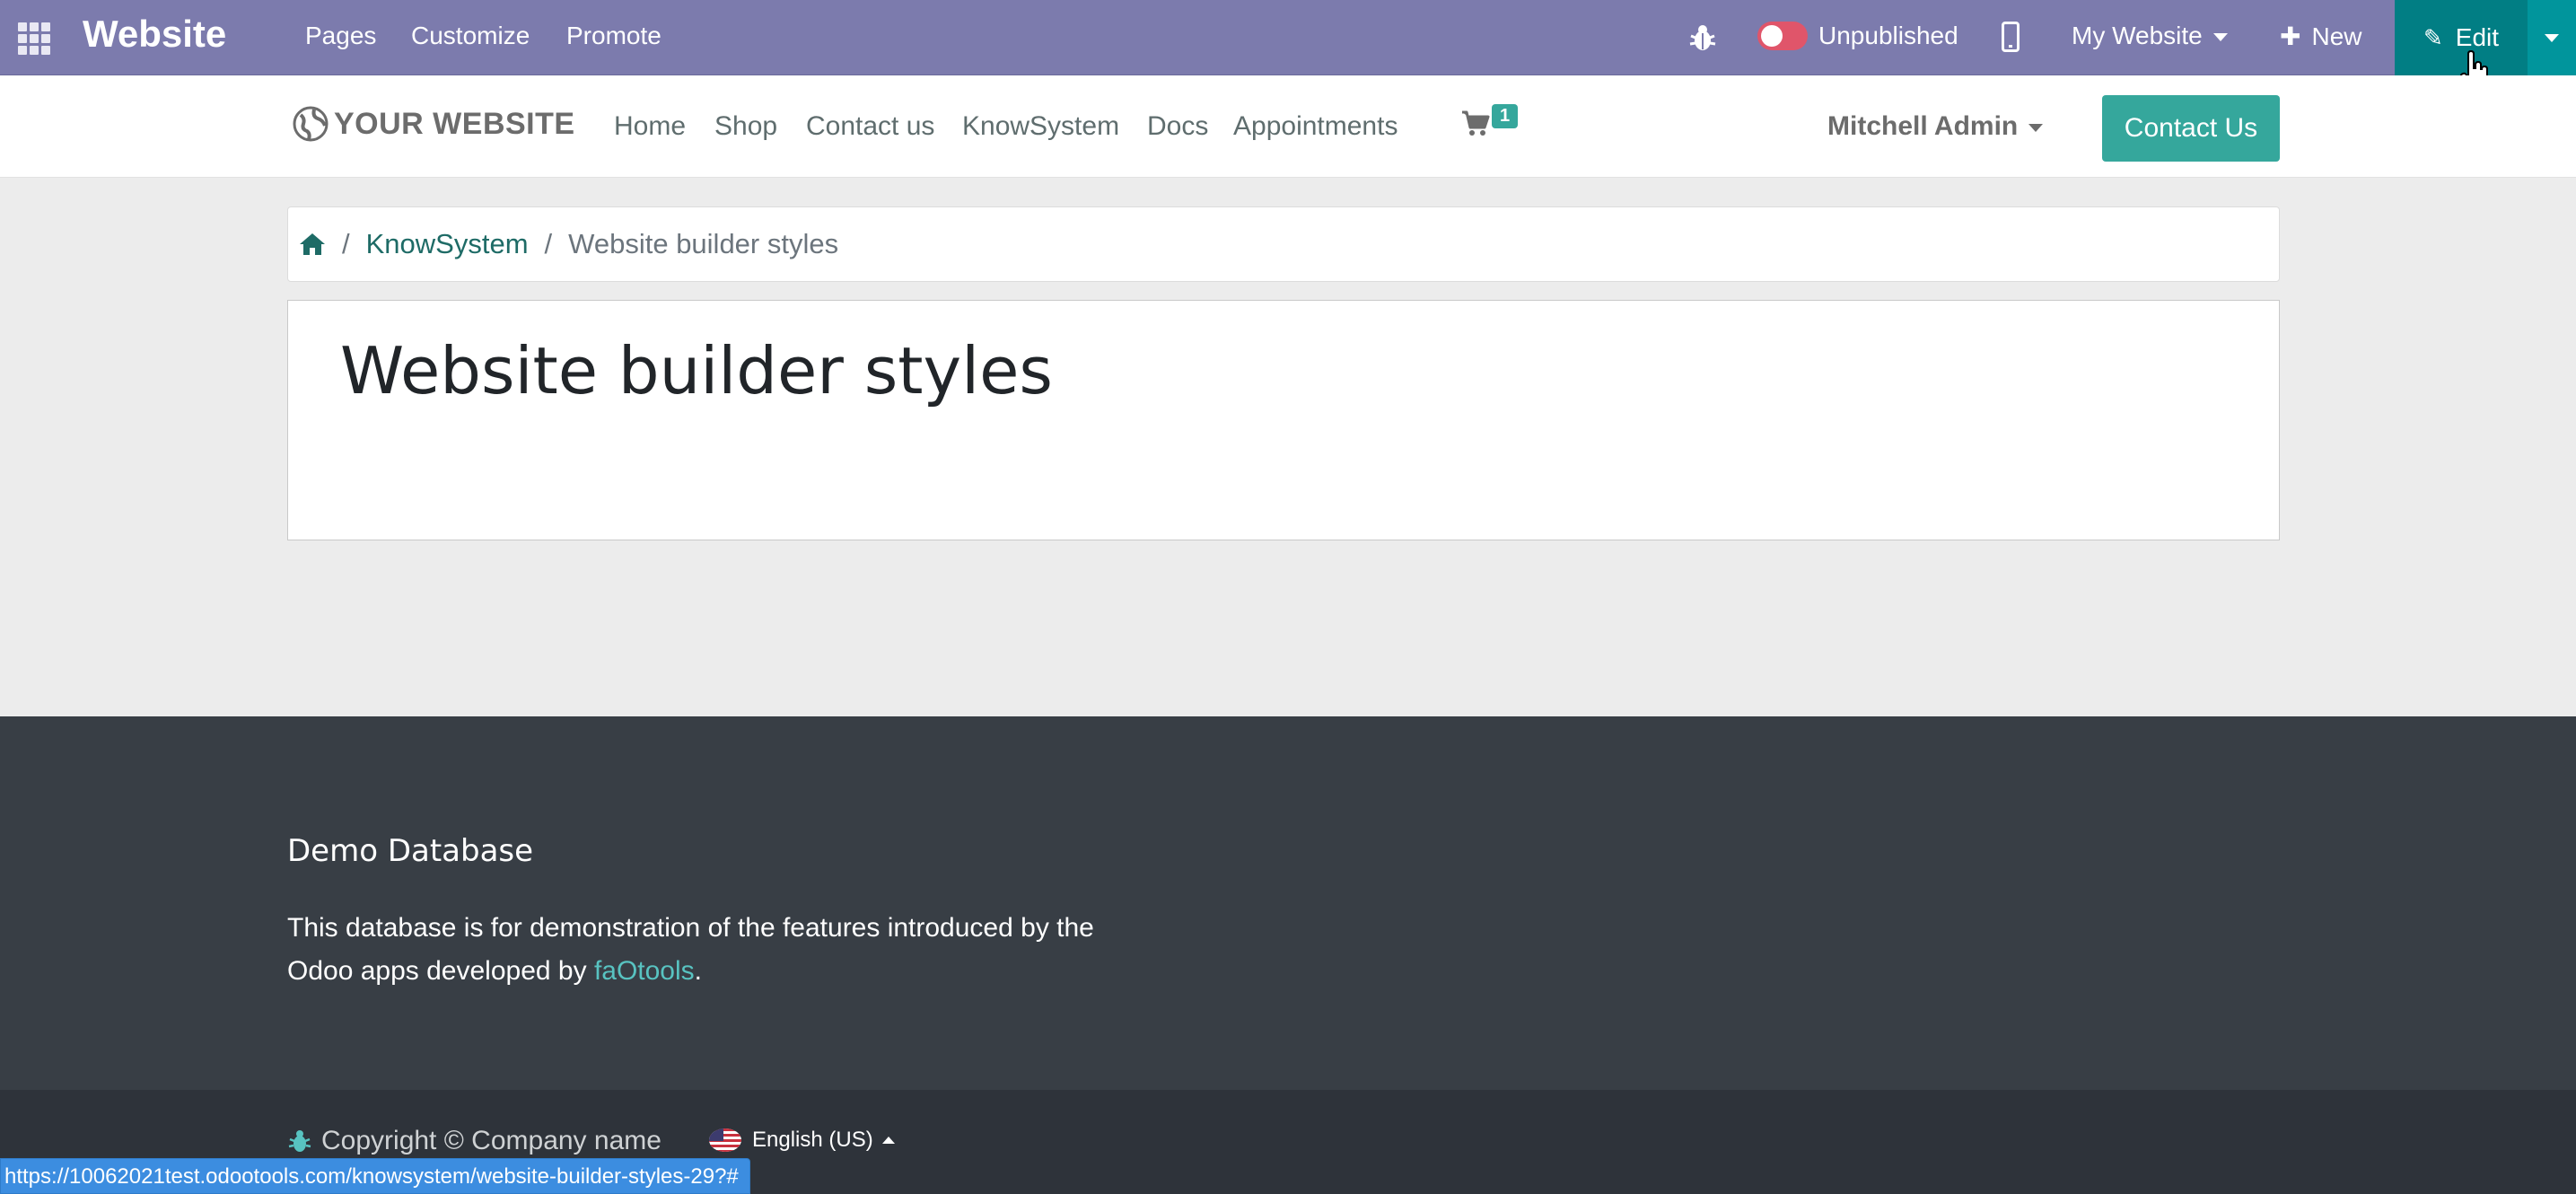  I want to click on site-logo-text: YOUR WEBSITE, so click(454, 123).